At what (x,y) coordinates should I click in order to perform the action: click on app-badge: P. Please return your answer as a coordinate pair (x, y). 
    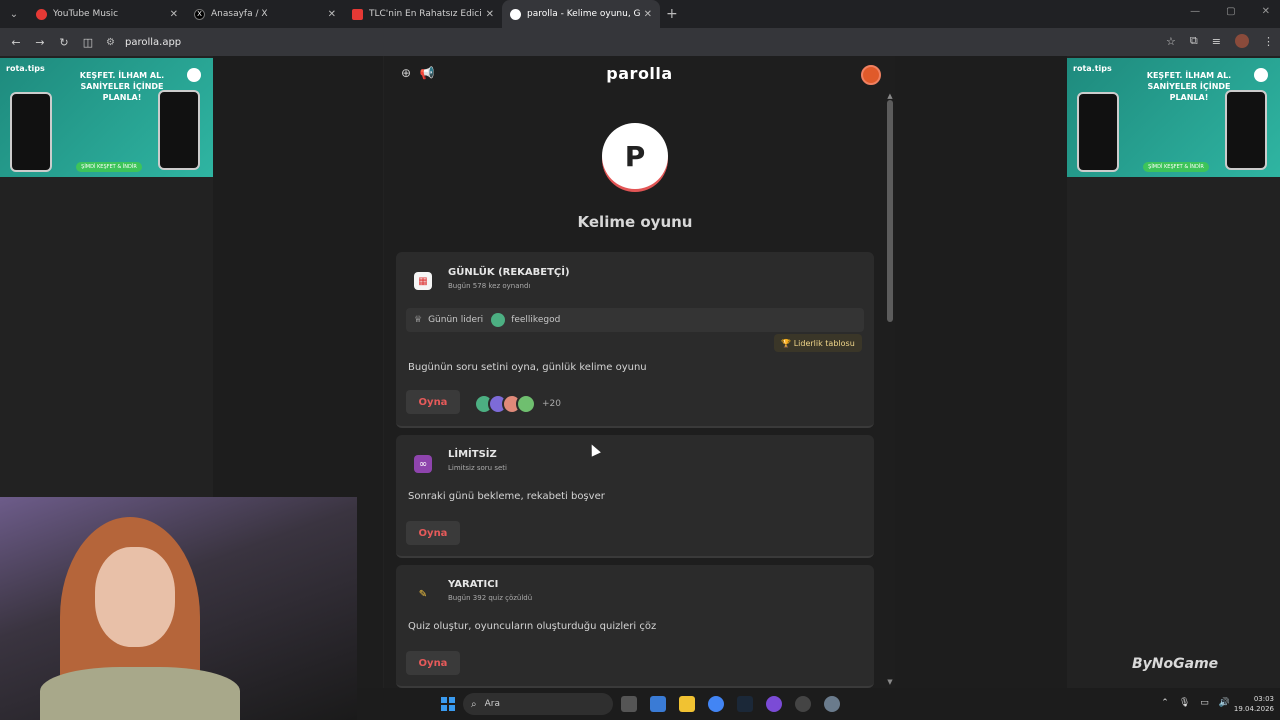
    Looking at the image, I should click on (635, 156).